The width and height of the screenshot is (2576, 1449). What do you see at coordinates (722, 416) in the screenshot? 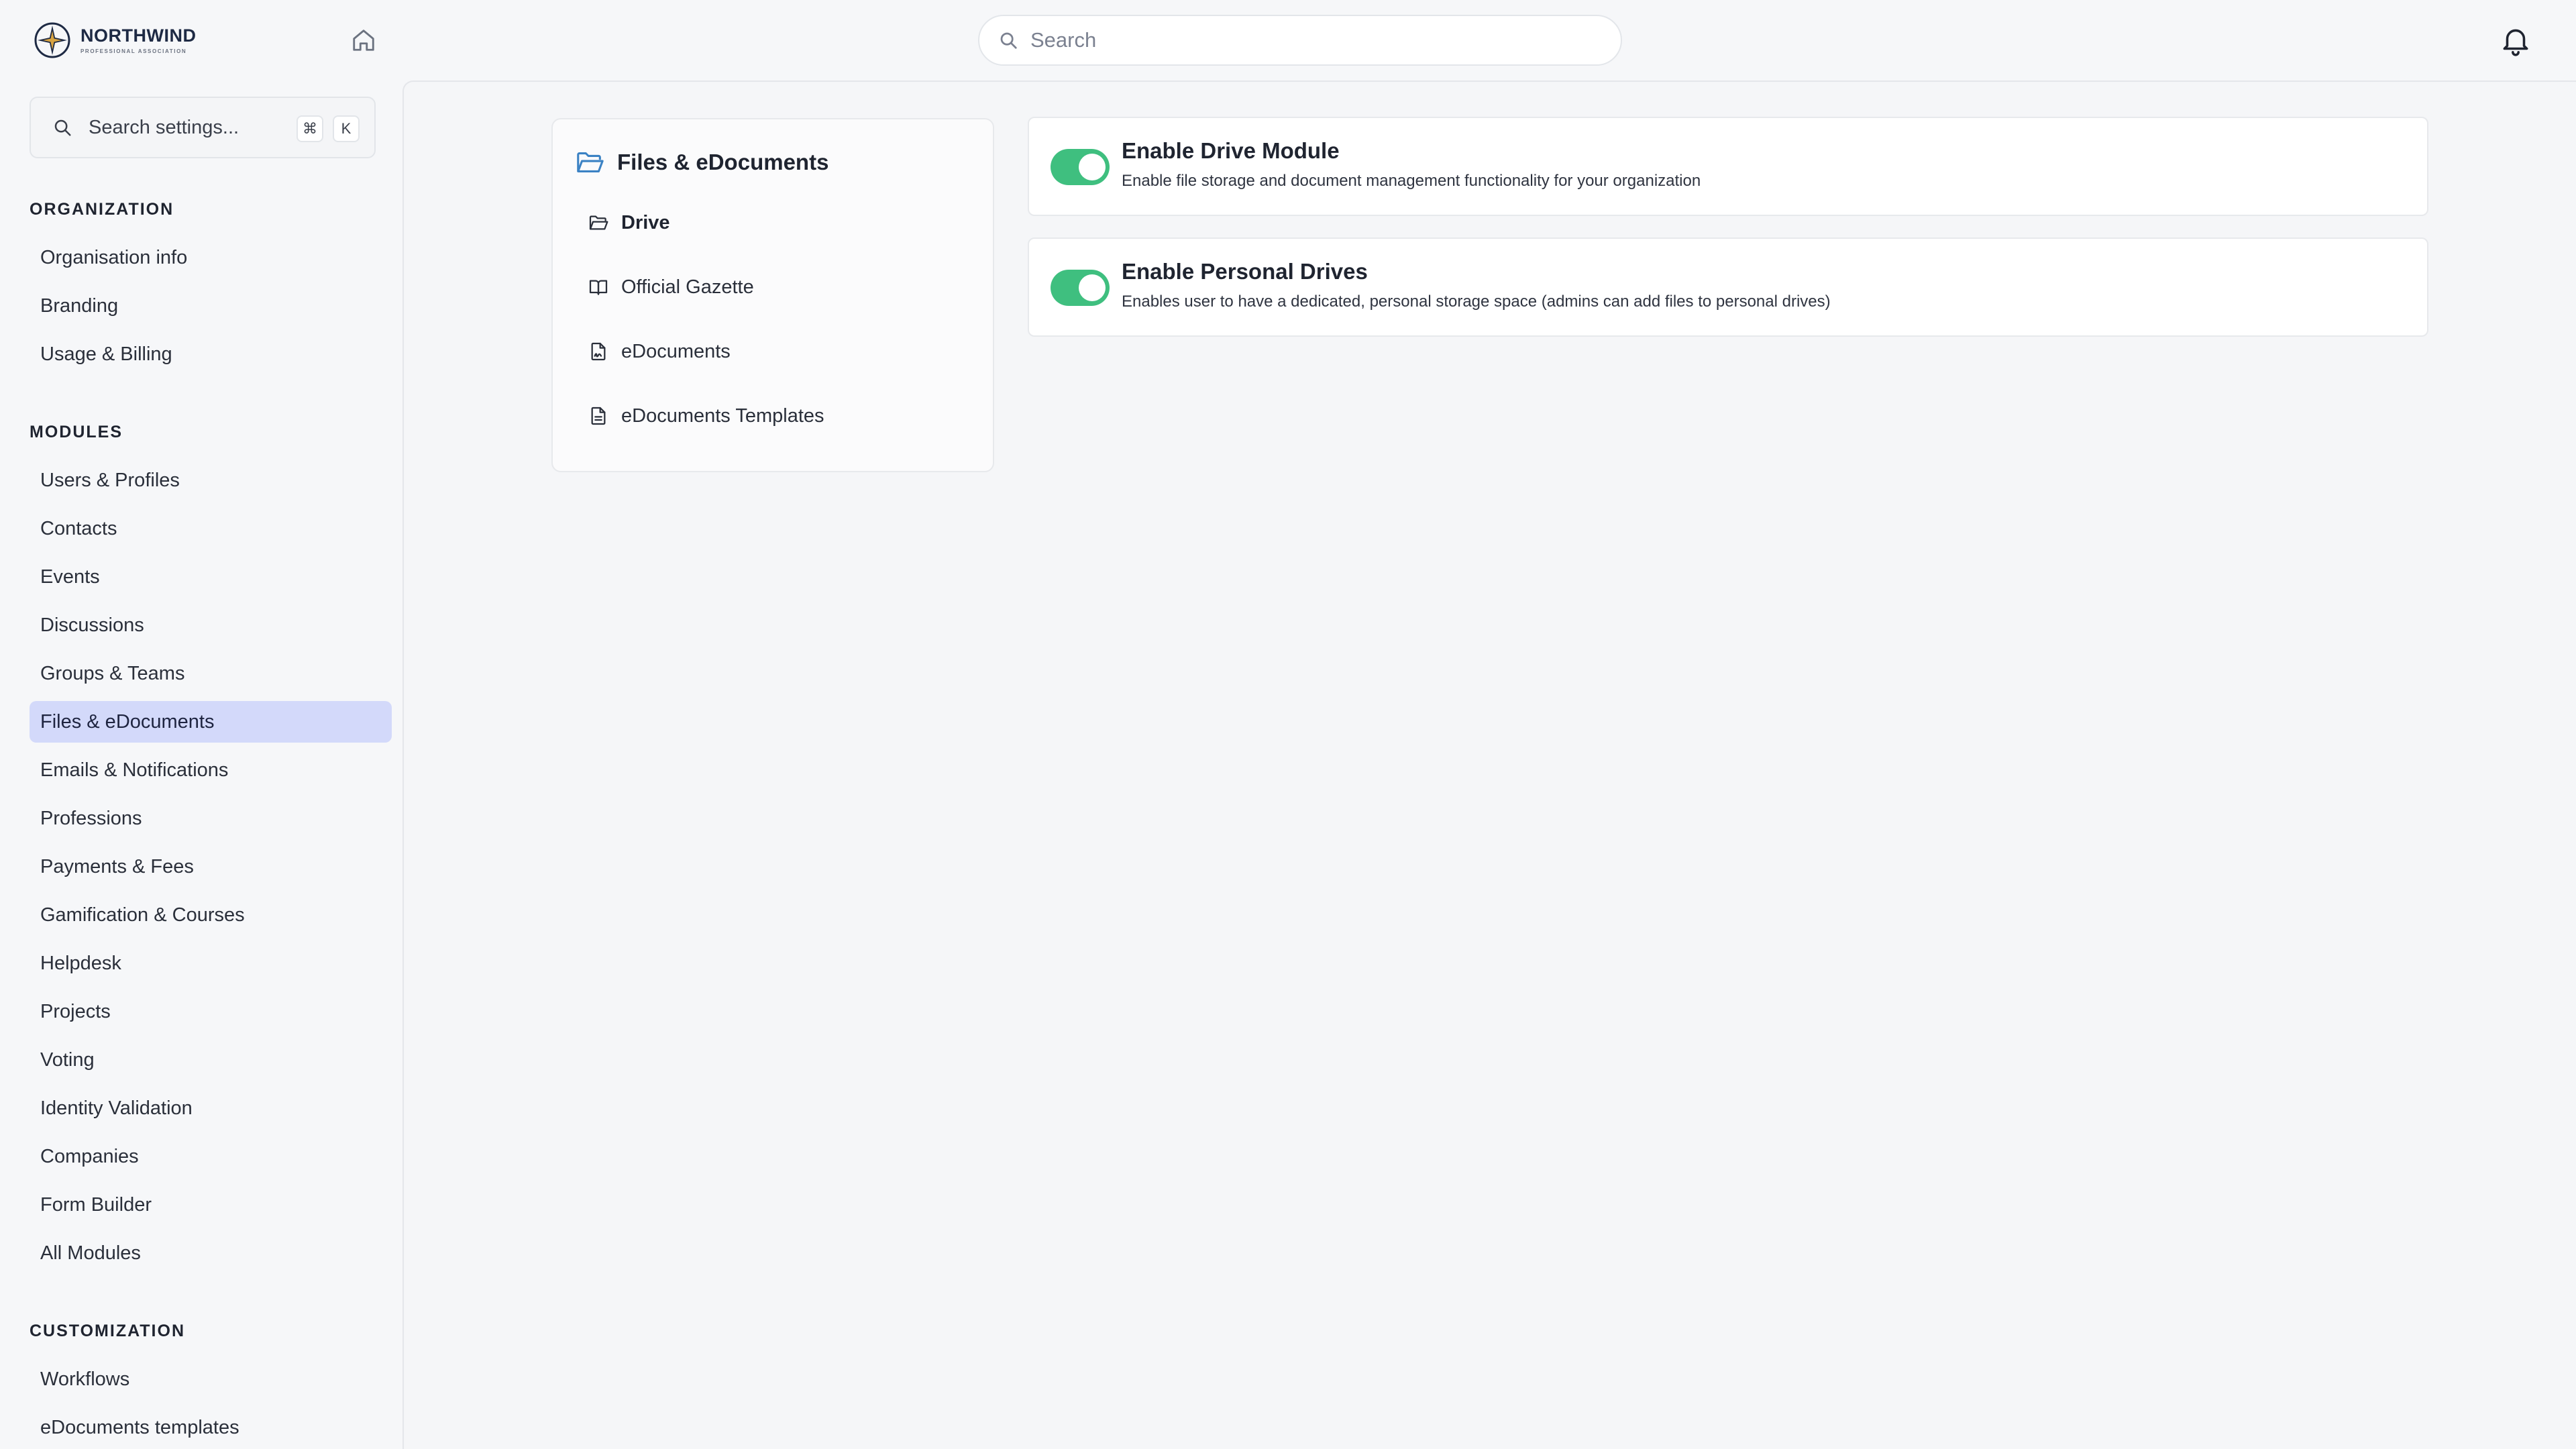
I see `subnav-item-label: eDocuments Templates` at bounding box center [722, 416].